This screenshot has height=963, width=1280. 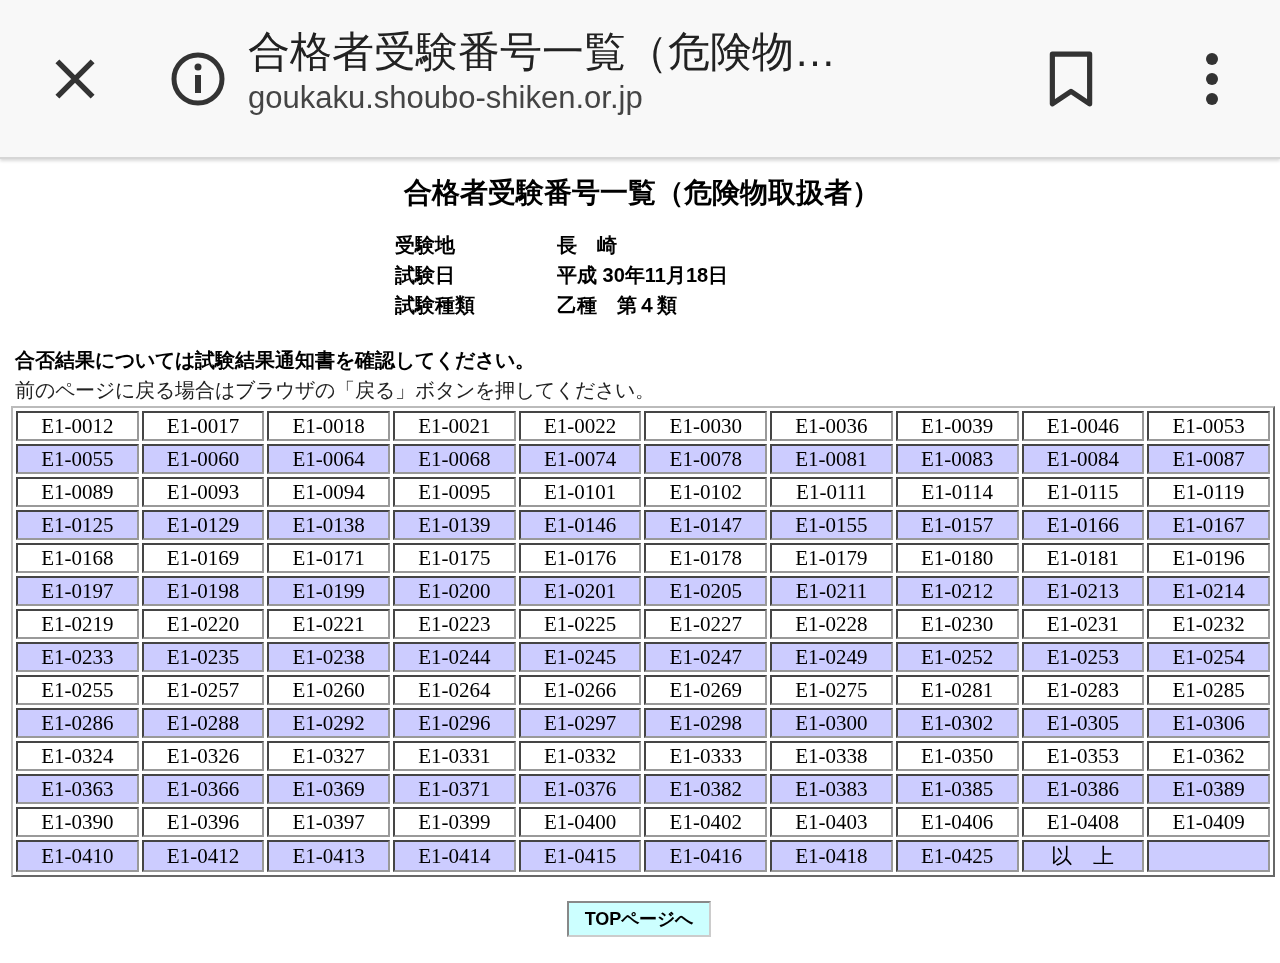 I want to click on menu-icon, so click(x=1212, y=78).